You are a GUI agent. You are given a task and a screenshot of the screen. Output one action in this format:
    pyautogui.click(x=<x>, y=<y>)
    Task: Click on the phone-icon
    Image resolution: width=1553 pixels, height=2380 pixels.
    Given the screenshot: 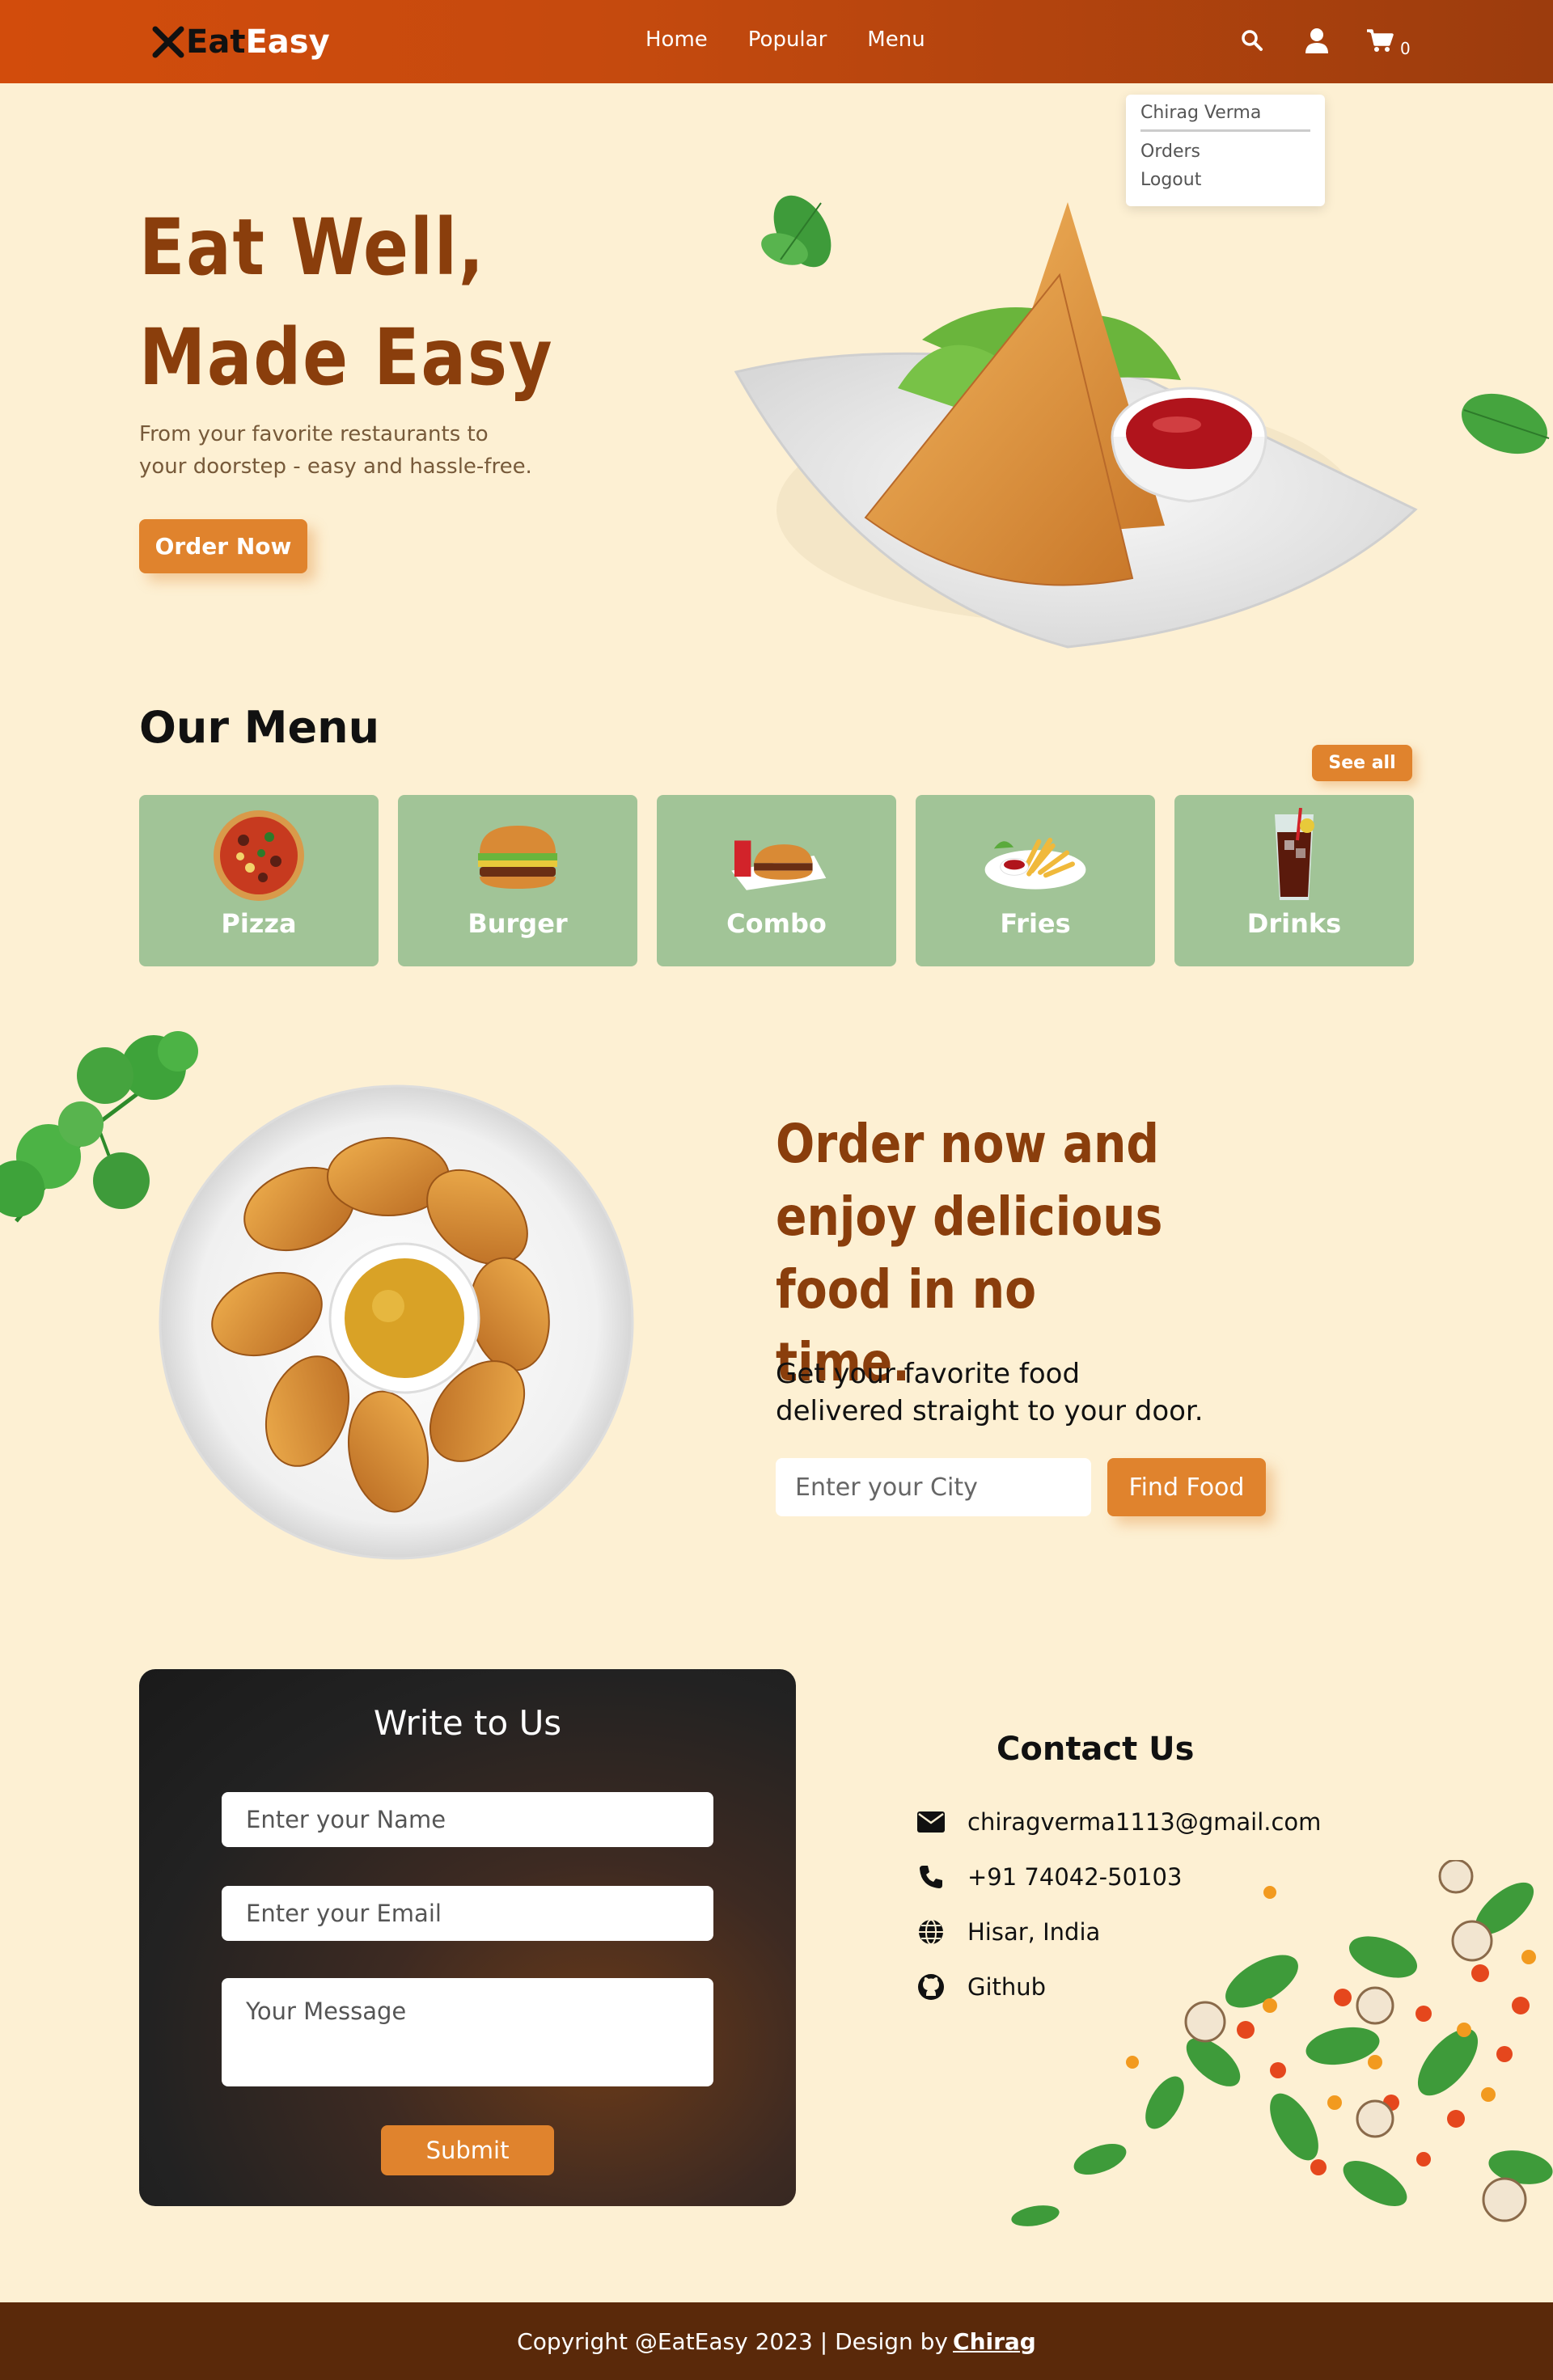 What is the action you would take?
    pyautogui.click(x=931, y=1877)
    